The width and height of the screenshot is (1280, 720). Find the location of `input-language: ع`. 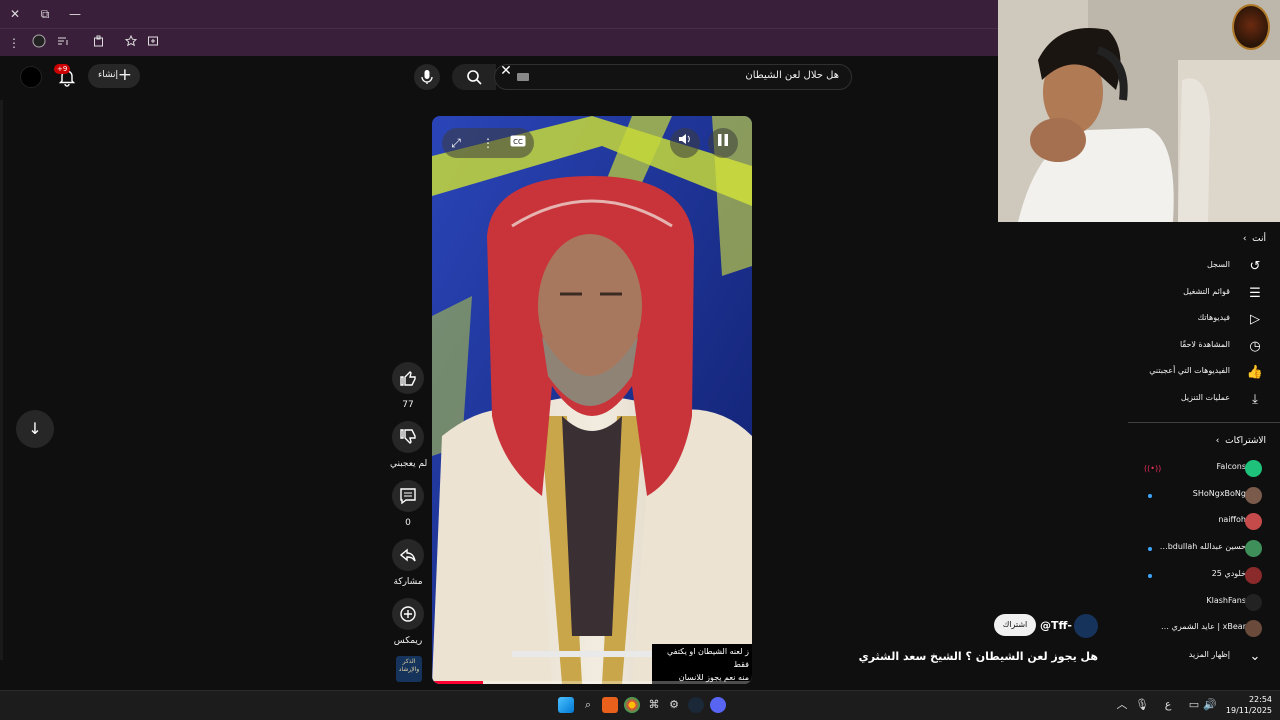

input-language: ع is located at coordinates (1168, 705).